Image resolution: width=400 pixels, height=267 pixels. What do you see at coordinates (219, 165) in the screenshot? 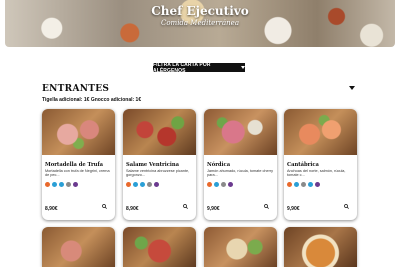
I see `dish-name: Nórdica` at bounding box center [219, 165].